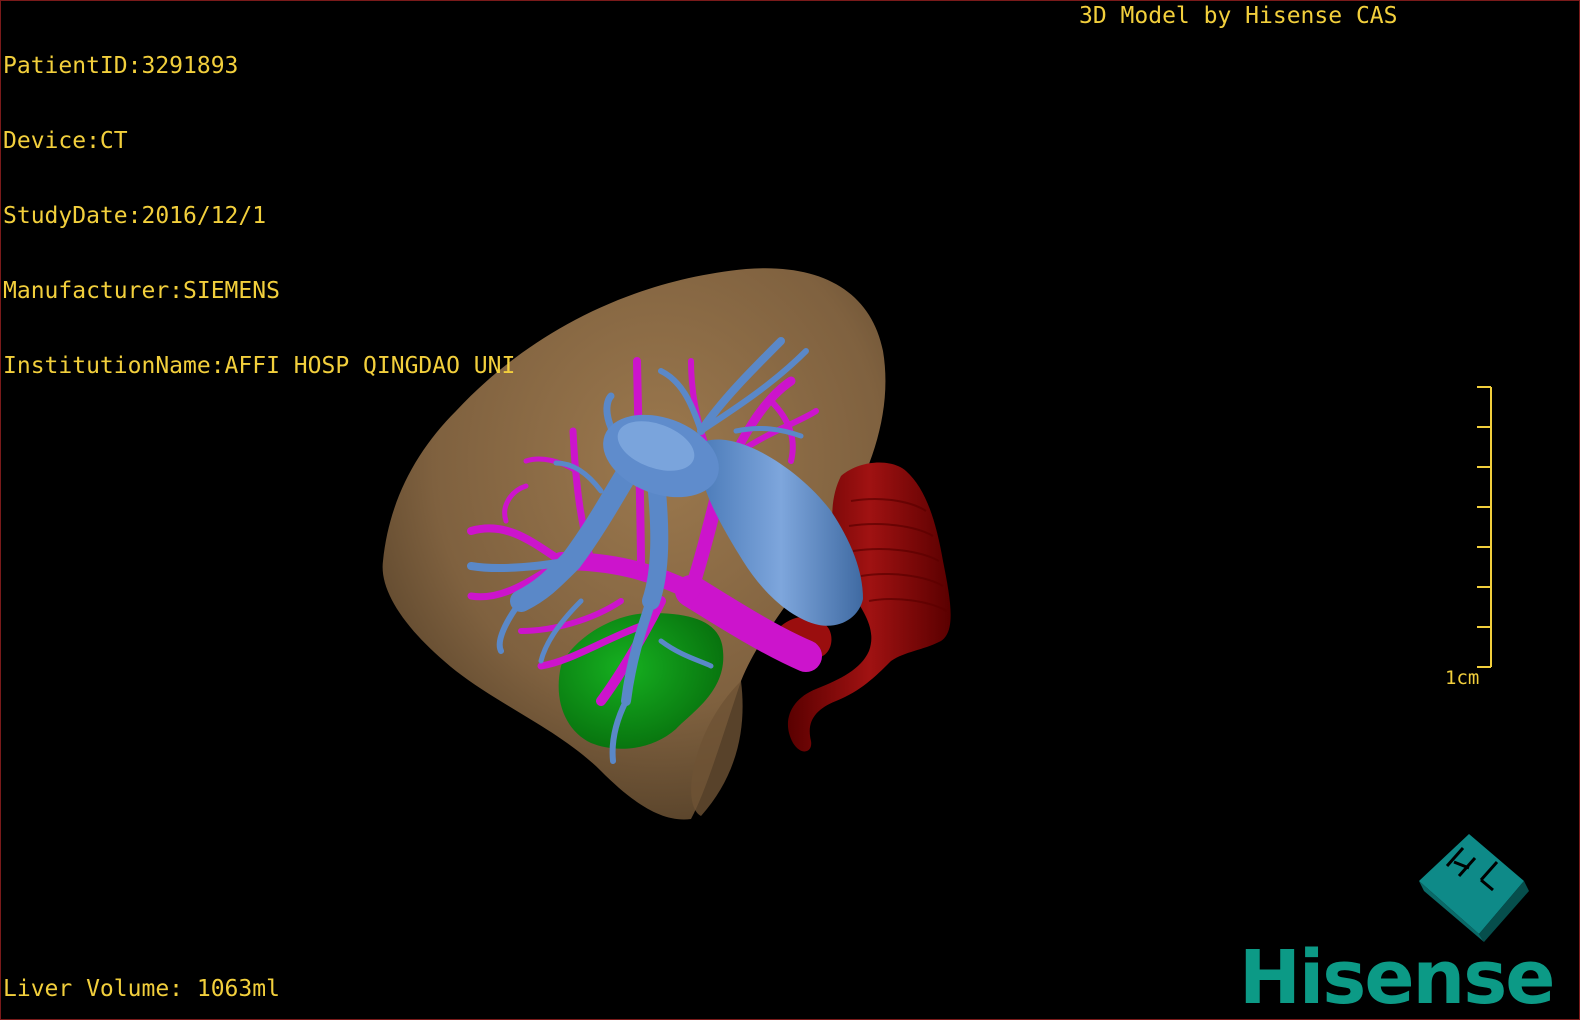 Image resolution: width=1580 pixels, height=1020 pixels. What do you see at coordinates (65, 141) in the screenshot?
I see `device-label: Device:CT` at bounding box center [65, 141].